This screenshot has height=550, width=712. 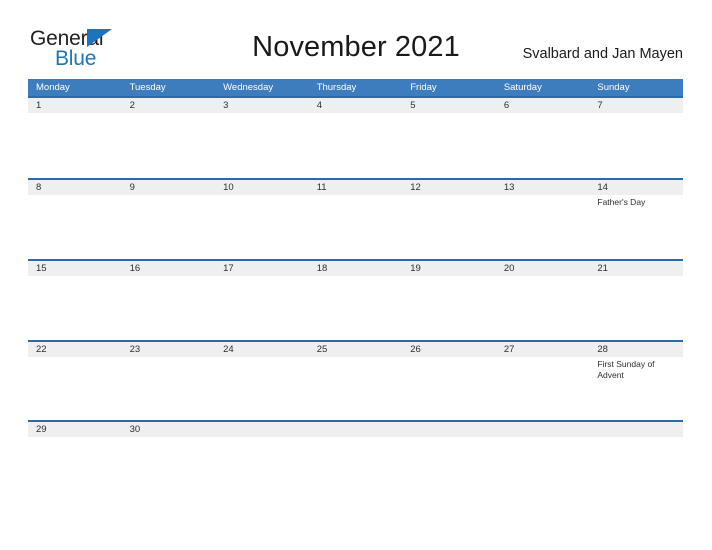 I want to click on week-event-band: Father's Day, so click(x=355, y=227).